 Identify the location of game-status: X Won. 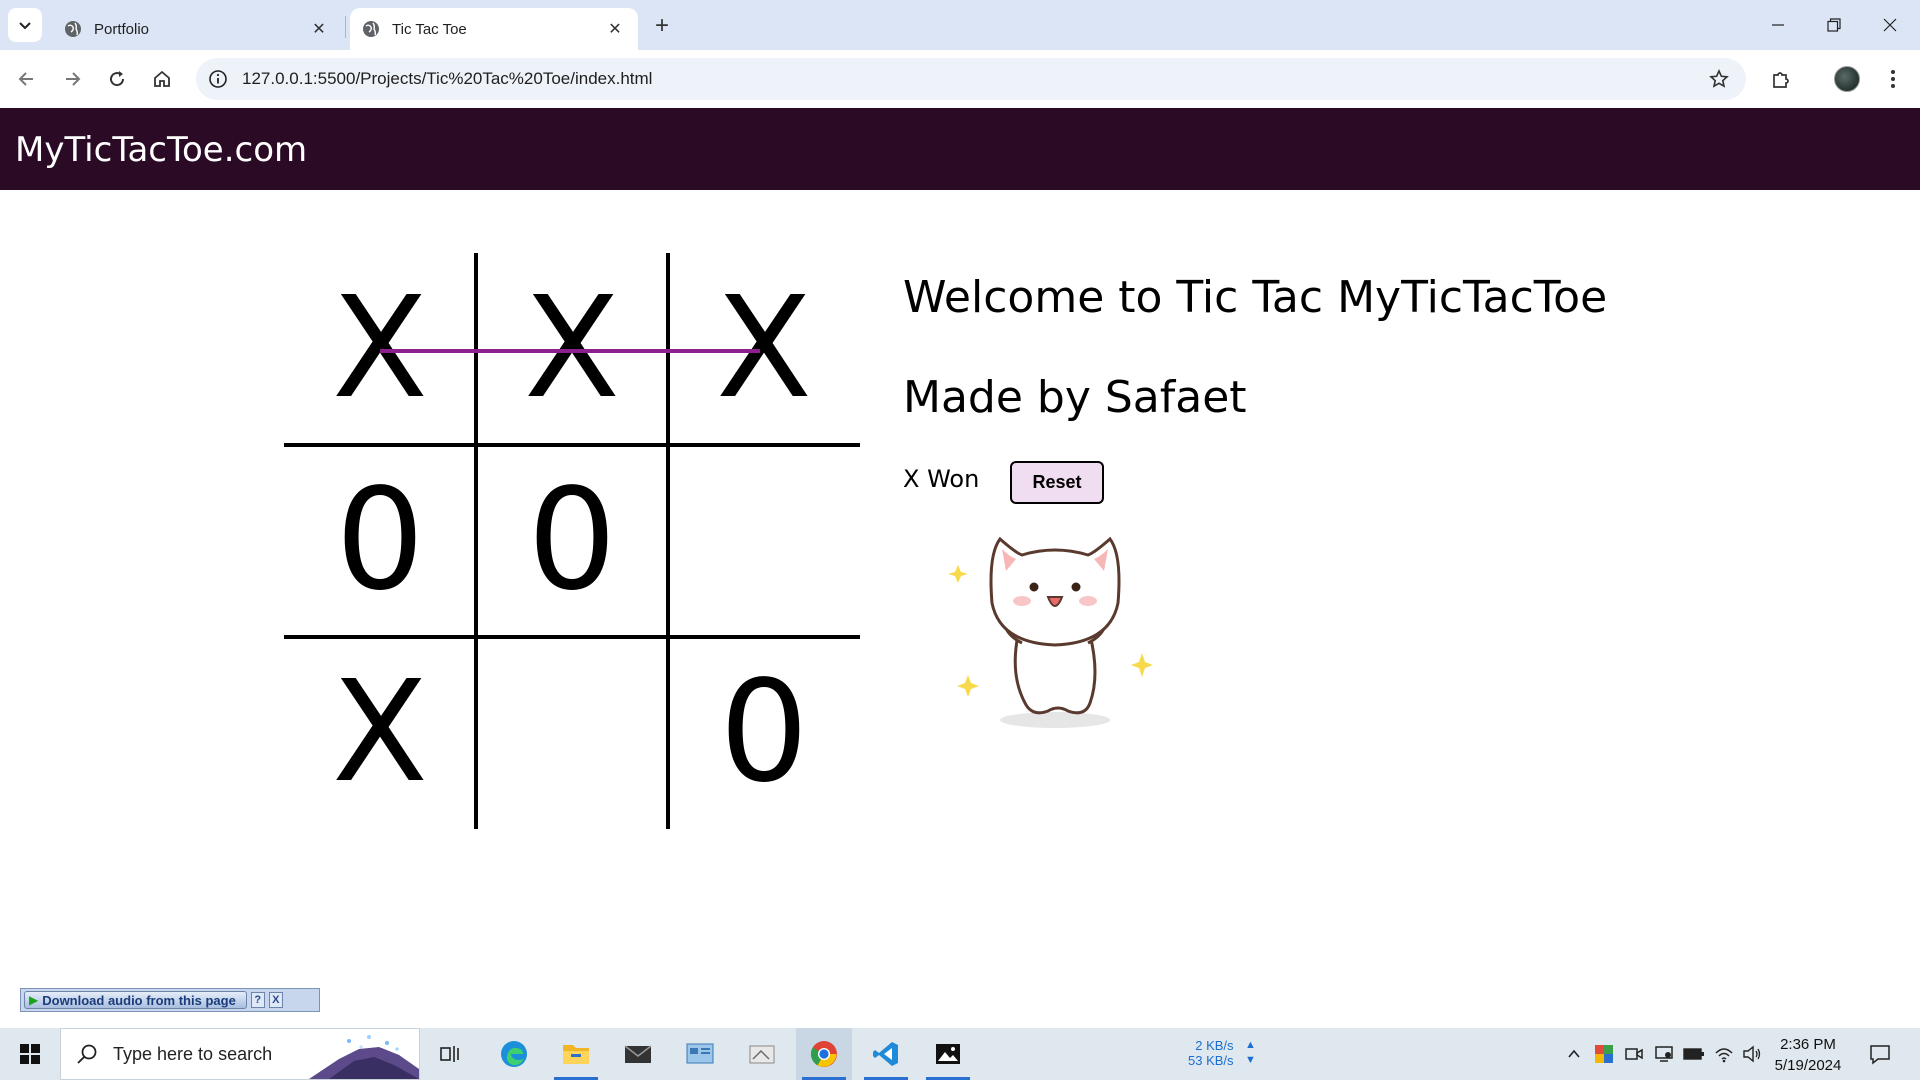
(941, 479).